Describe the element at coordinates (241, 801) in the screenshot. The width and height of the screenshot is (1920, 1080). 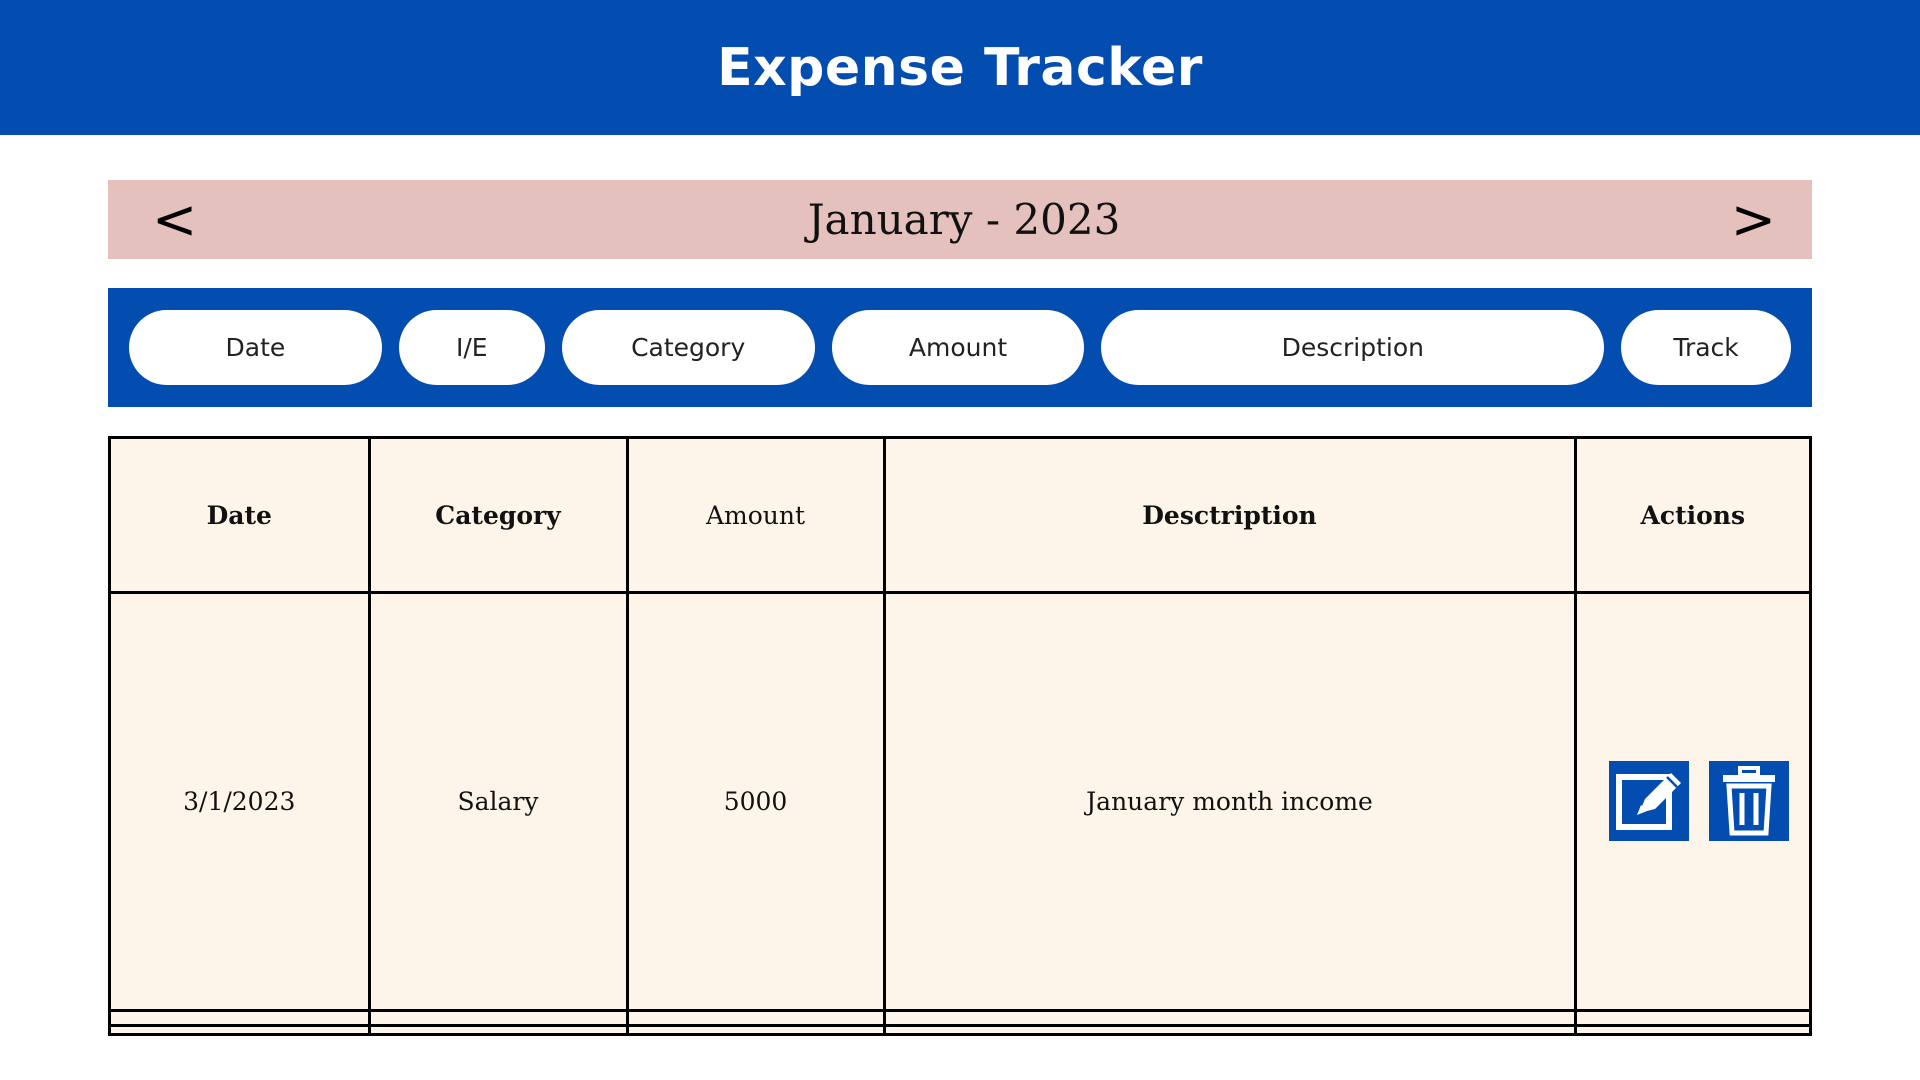
I see `cell-date: 3/1/2023` at that location.